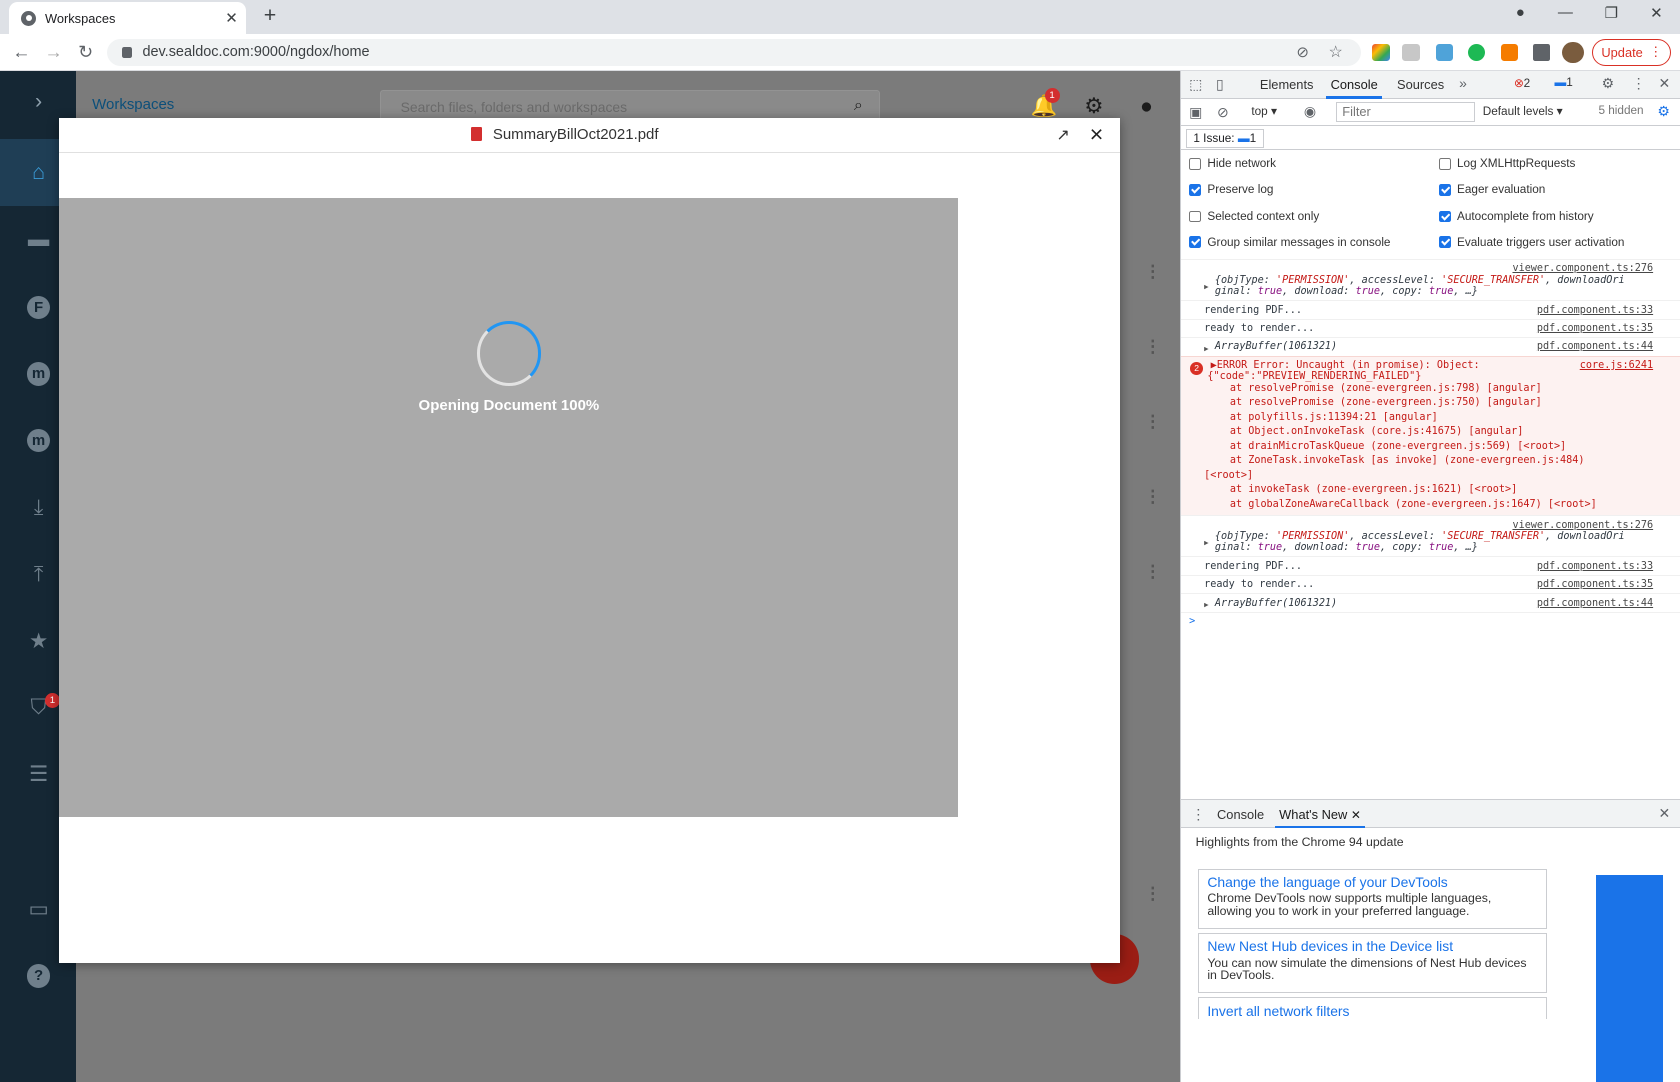 The width and height of the screenshot is (1680, 1082). I want to click on extension-off-icon, so click(1510, 52).